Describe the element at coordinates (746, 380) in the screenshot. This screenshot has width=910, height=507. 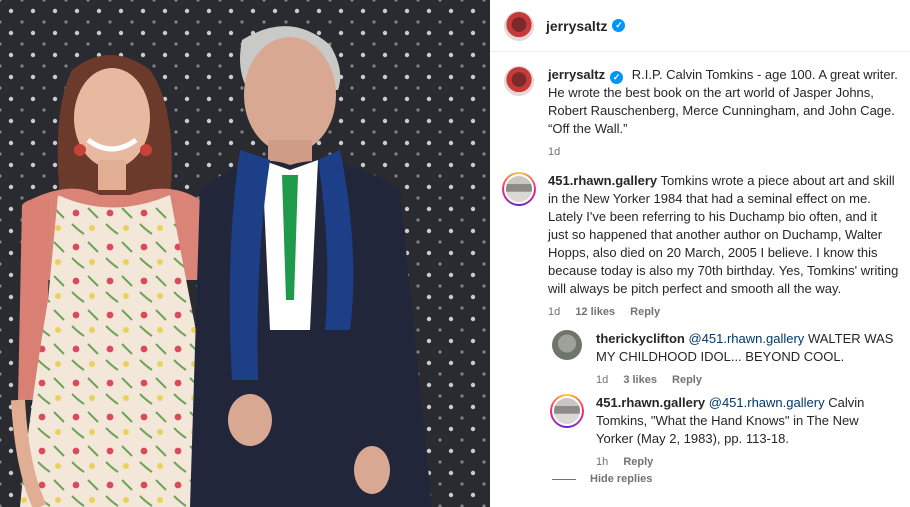
I see `reply-meta: 1d 3 likes Reply` at that location.